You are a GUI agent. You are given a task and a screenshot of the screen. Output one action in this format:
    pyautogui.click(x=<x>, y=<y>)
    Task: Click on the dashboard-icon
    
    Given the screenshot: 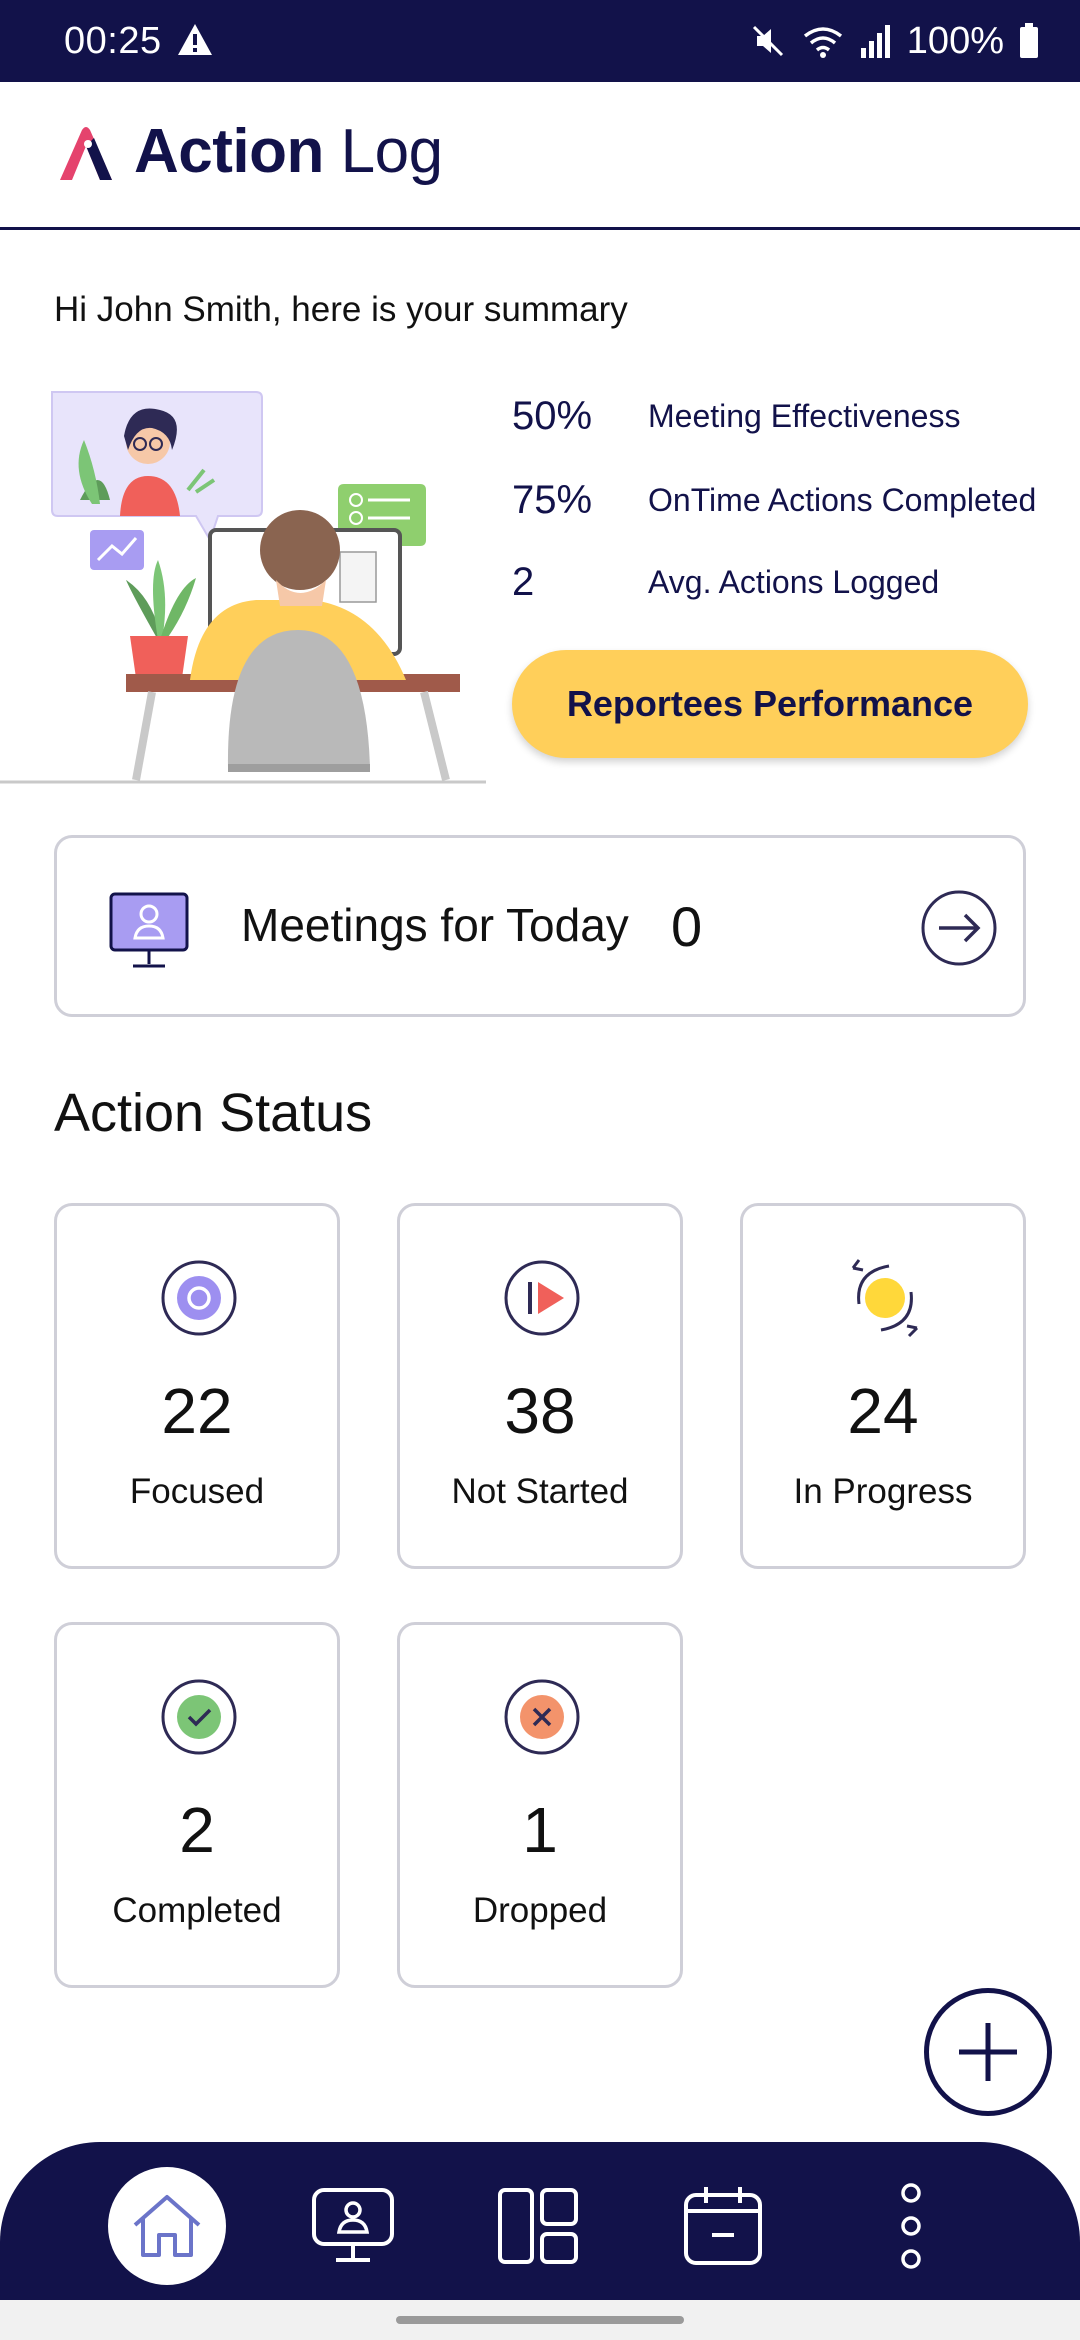 What is the action you would take?
    pyautogui.click(x=538, y=2226)
    